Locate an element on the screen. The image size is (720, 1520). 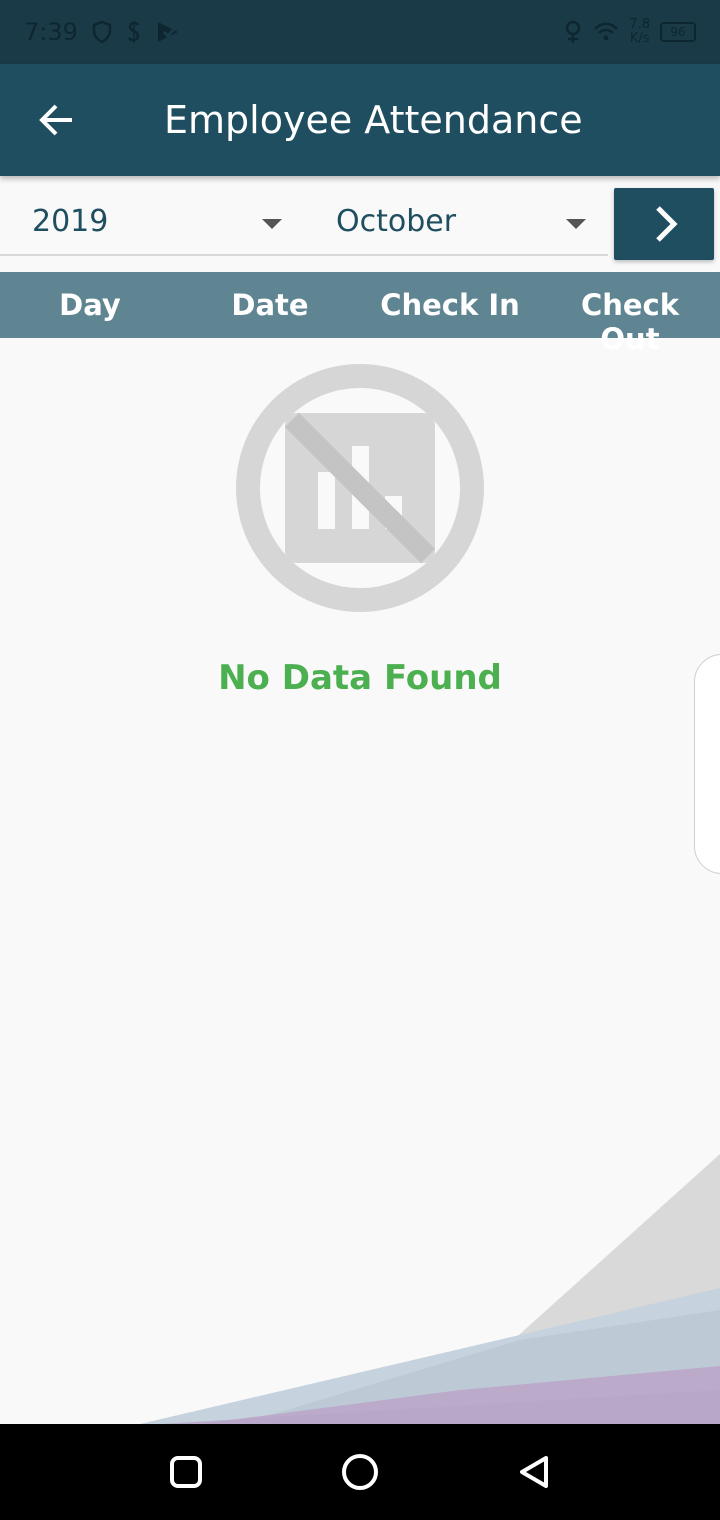
year-caret-icon is located at coordinates (272, 224).